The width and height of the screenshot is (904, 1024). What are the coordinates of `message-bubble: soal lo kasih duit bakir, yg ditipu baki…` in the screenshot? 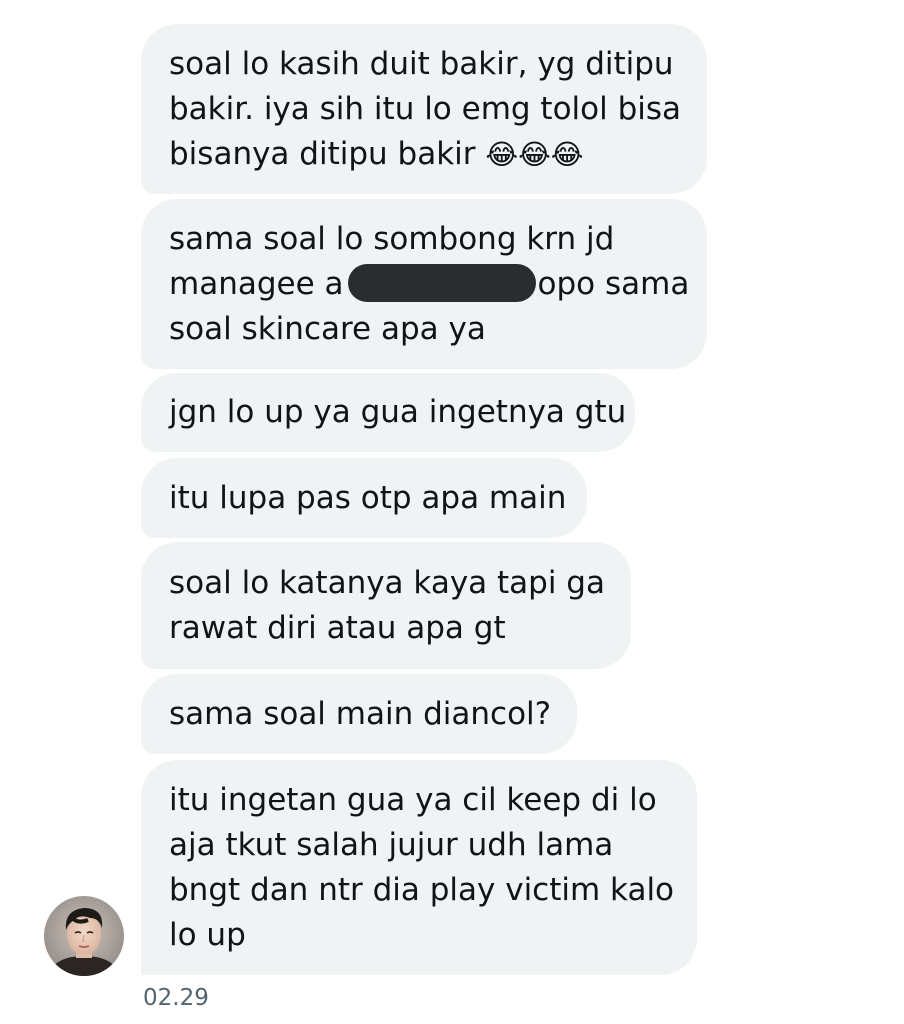 It's located at (424, 109).